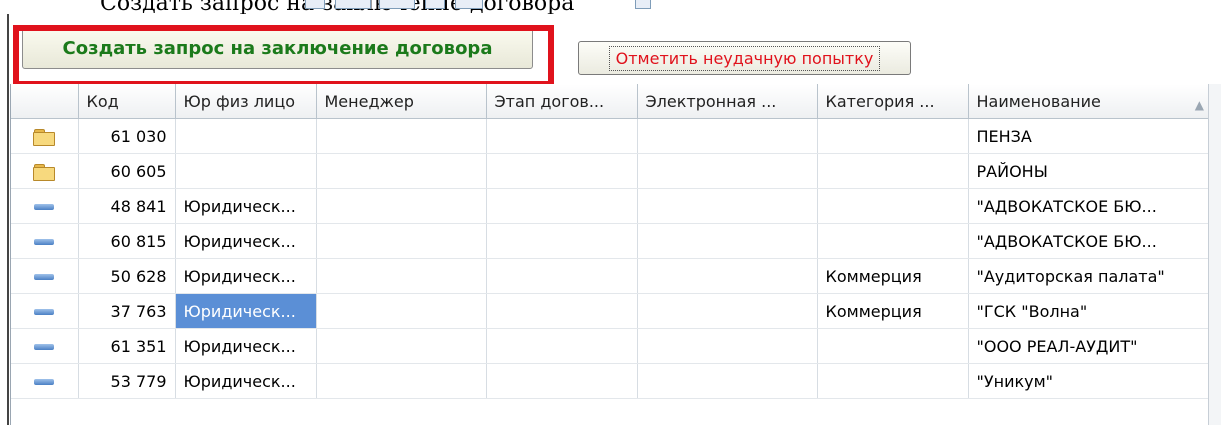 This screenshot has height=425, width=1230. Describe the element at coordinates (127, 101) in the screenshot. I see `column-header-code: Код` at that location.